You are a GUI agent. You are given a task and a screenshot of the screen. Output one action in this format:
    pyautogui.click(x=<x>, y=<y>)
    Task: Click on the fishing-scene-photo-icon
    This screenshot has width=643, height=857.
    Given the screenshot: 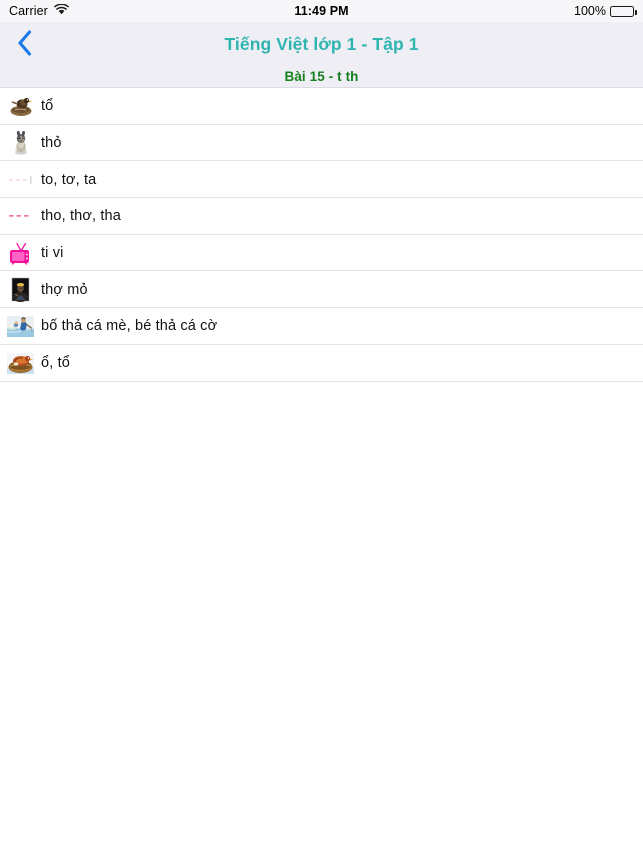 What is the action you would take?
    pyautogui.click(x=20, y=326)
    